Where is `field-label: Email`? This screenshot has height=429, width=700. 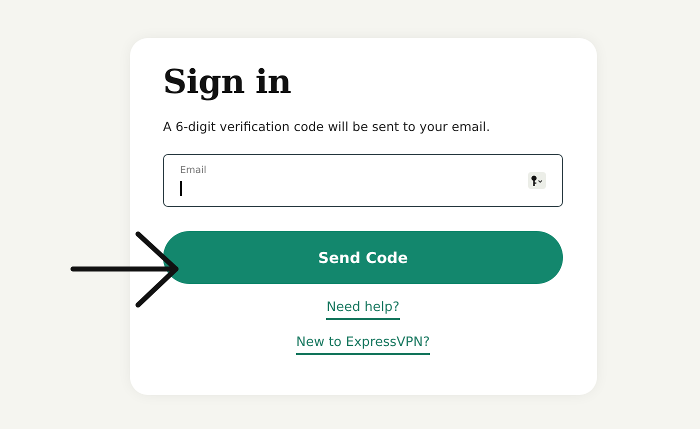 field-label: Email is located at coordinates (193, 171).